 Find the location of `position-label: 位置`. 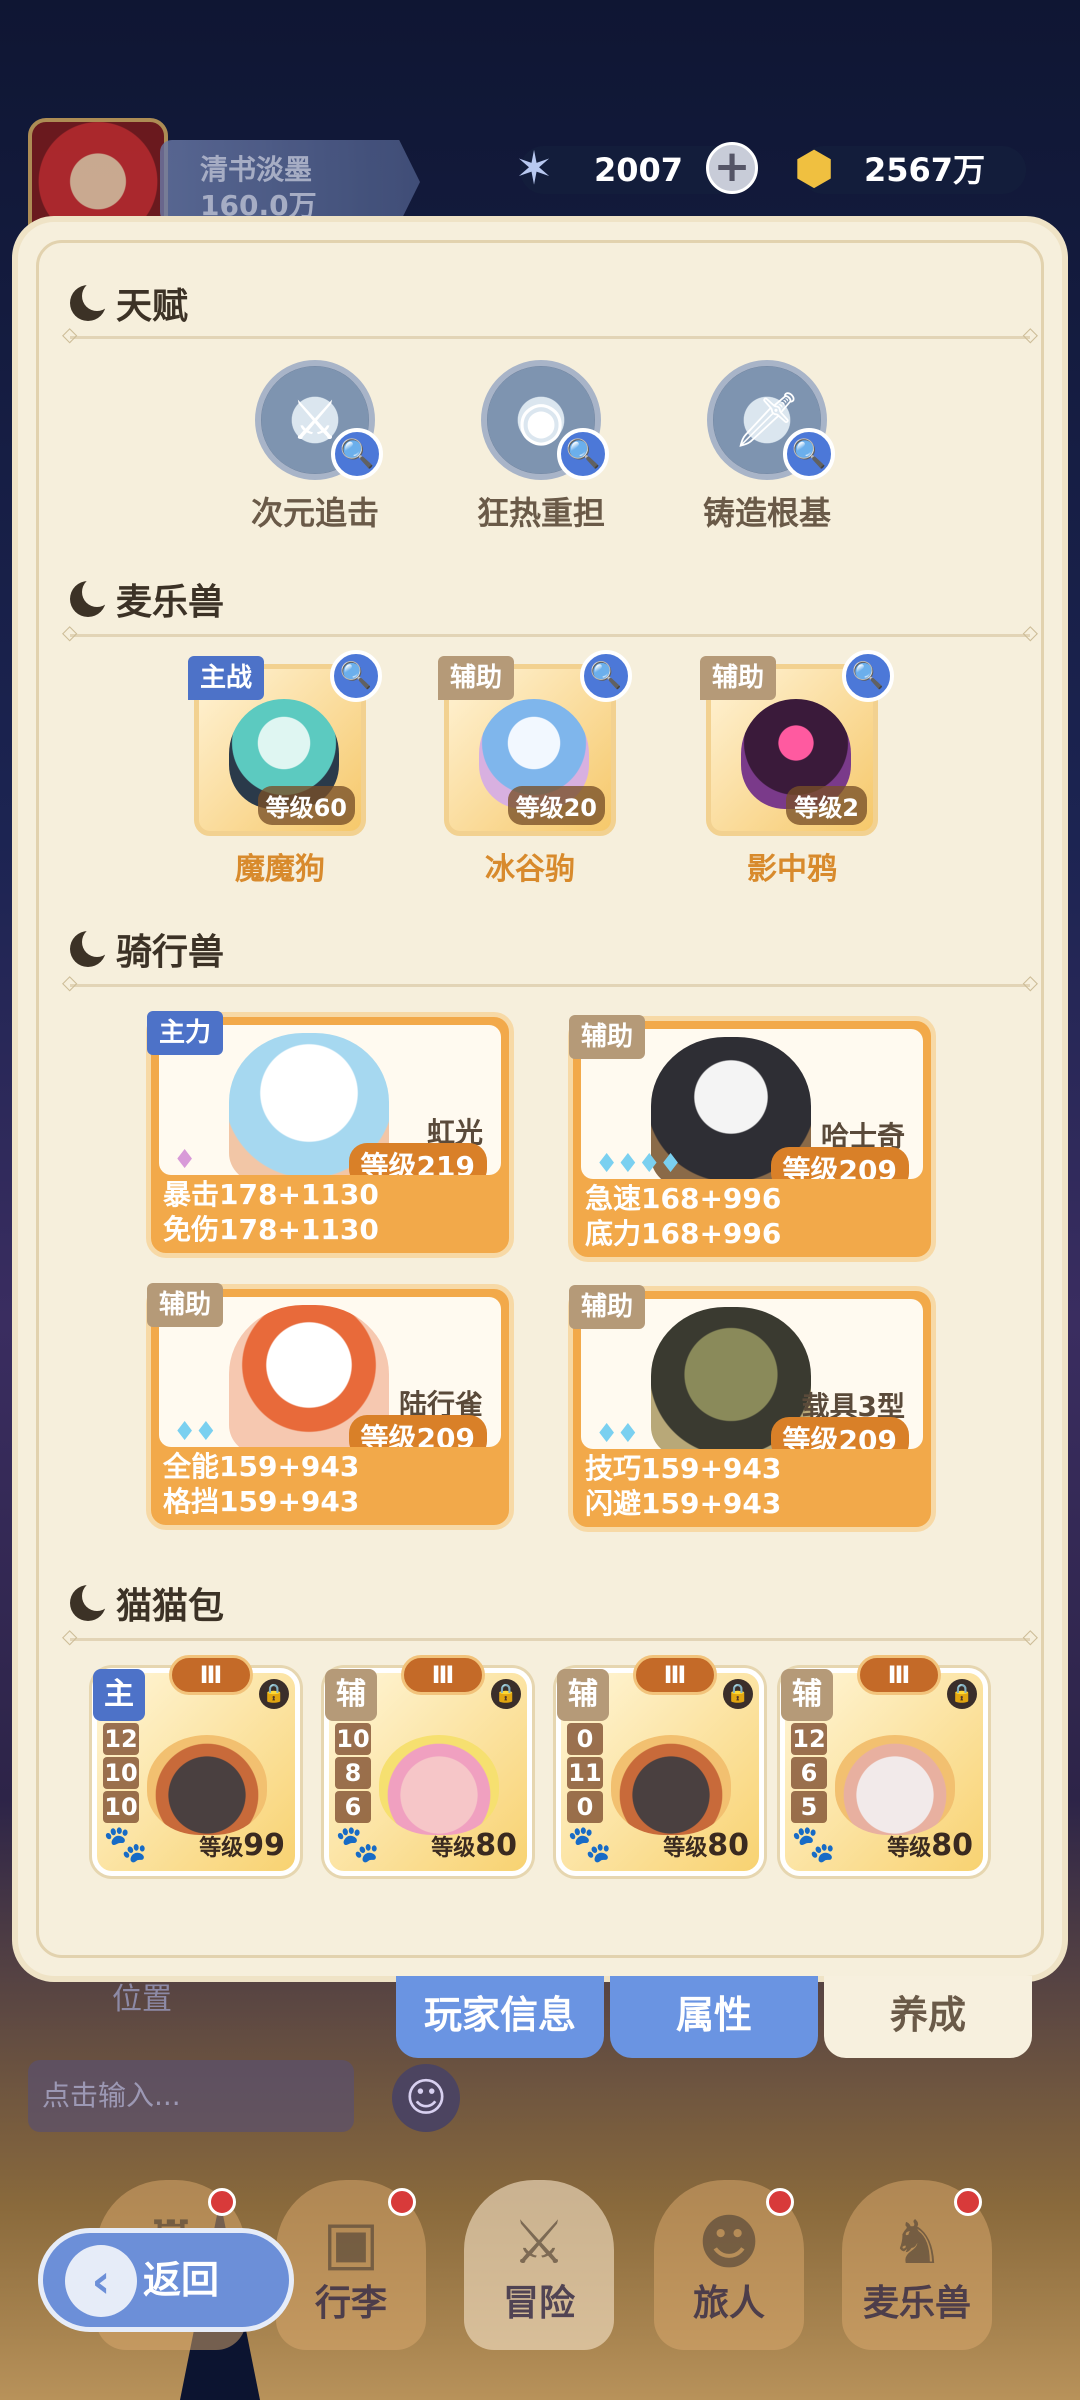

position-label: 位置 is located at coordinates (142, 1999).